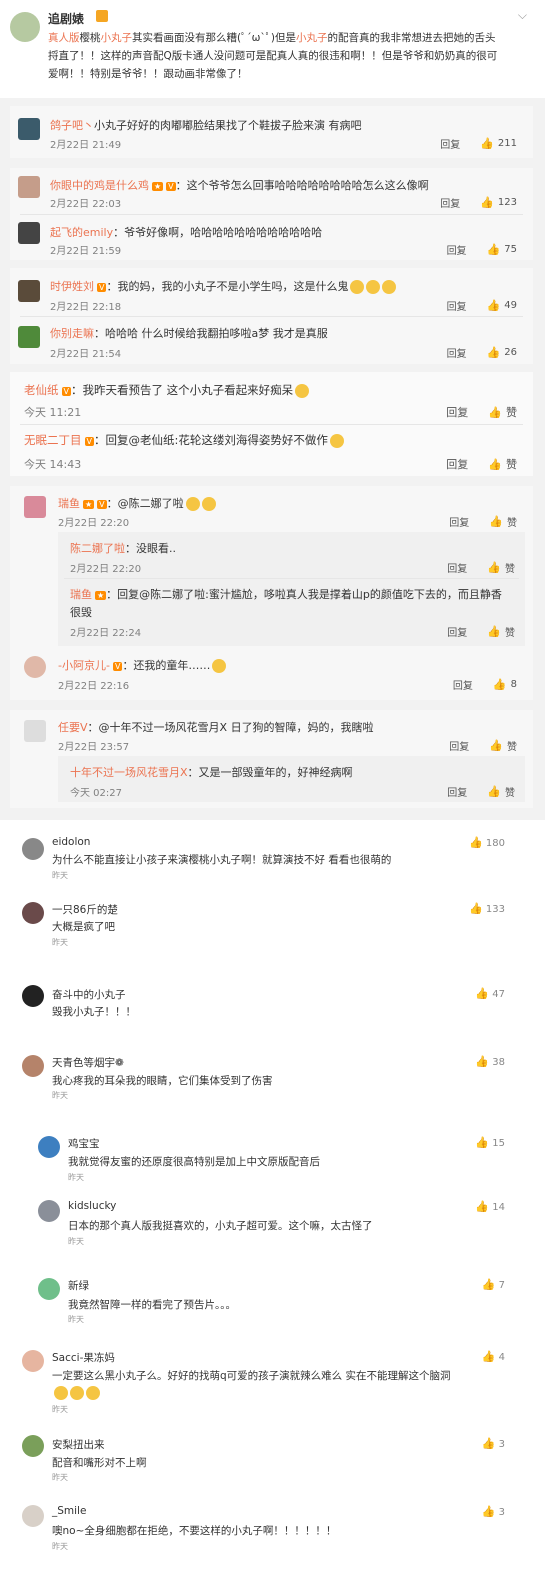 This screenshot has height=1589, width=545. What do you see at coordinates (211, 772) in the screenshot?
I see `comment-line: 十年不过一场风花雪月X：又是一部毁童年的，好神经病啊` at bounding box center [211, 772].